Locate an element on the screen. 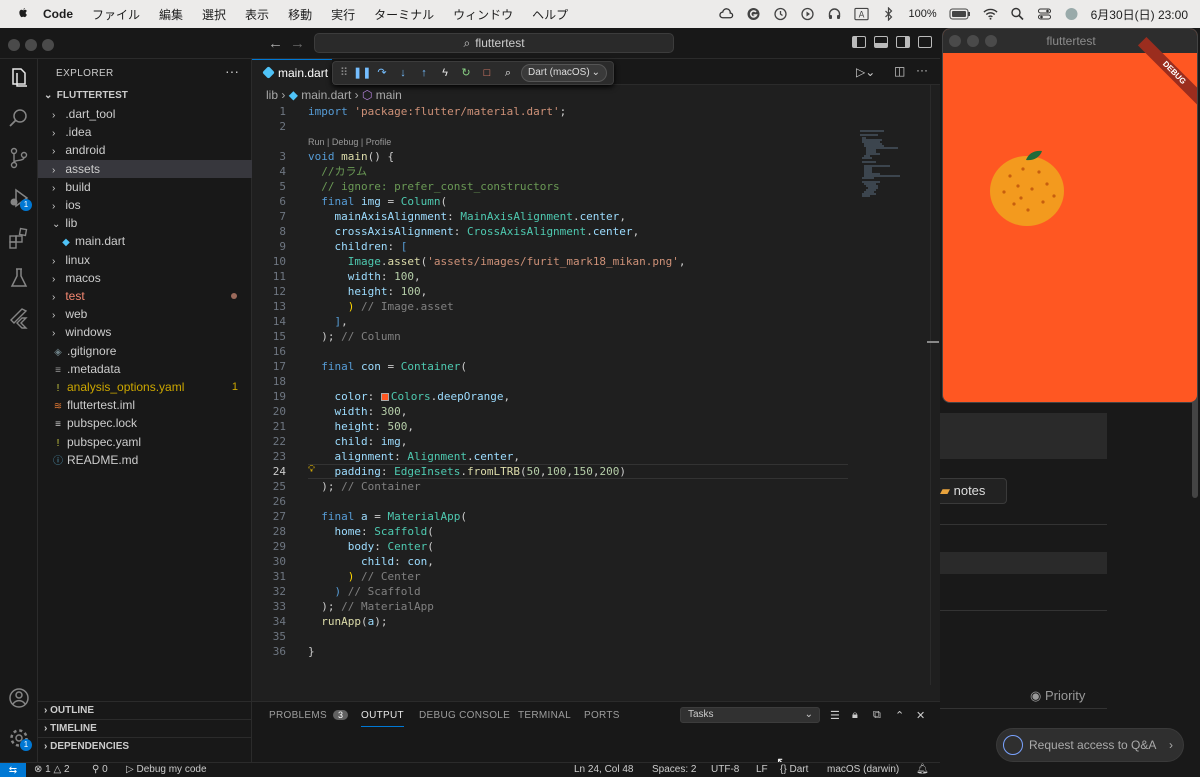 Image resolution: width=1200 pixels, height=777 pixels. code-line: ); // Container is located at coordinates (364, 486).